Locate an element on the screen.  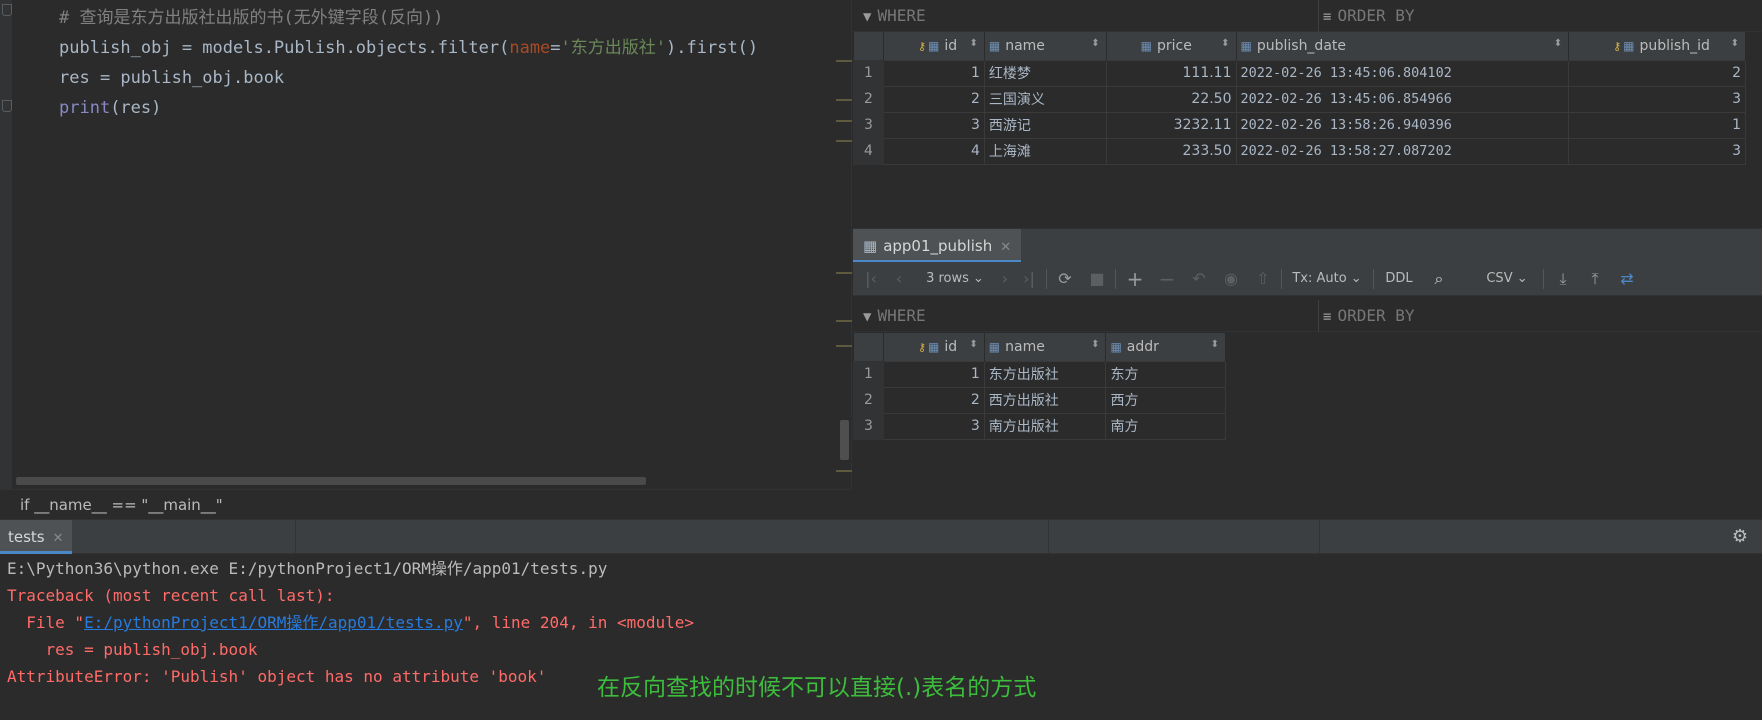
cell-price: 233.50 is located at coordinates (1171, 151).